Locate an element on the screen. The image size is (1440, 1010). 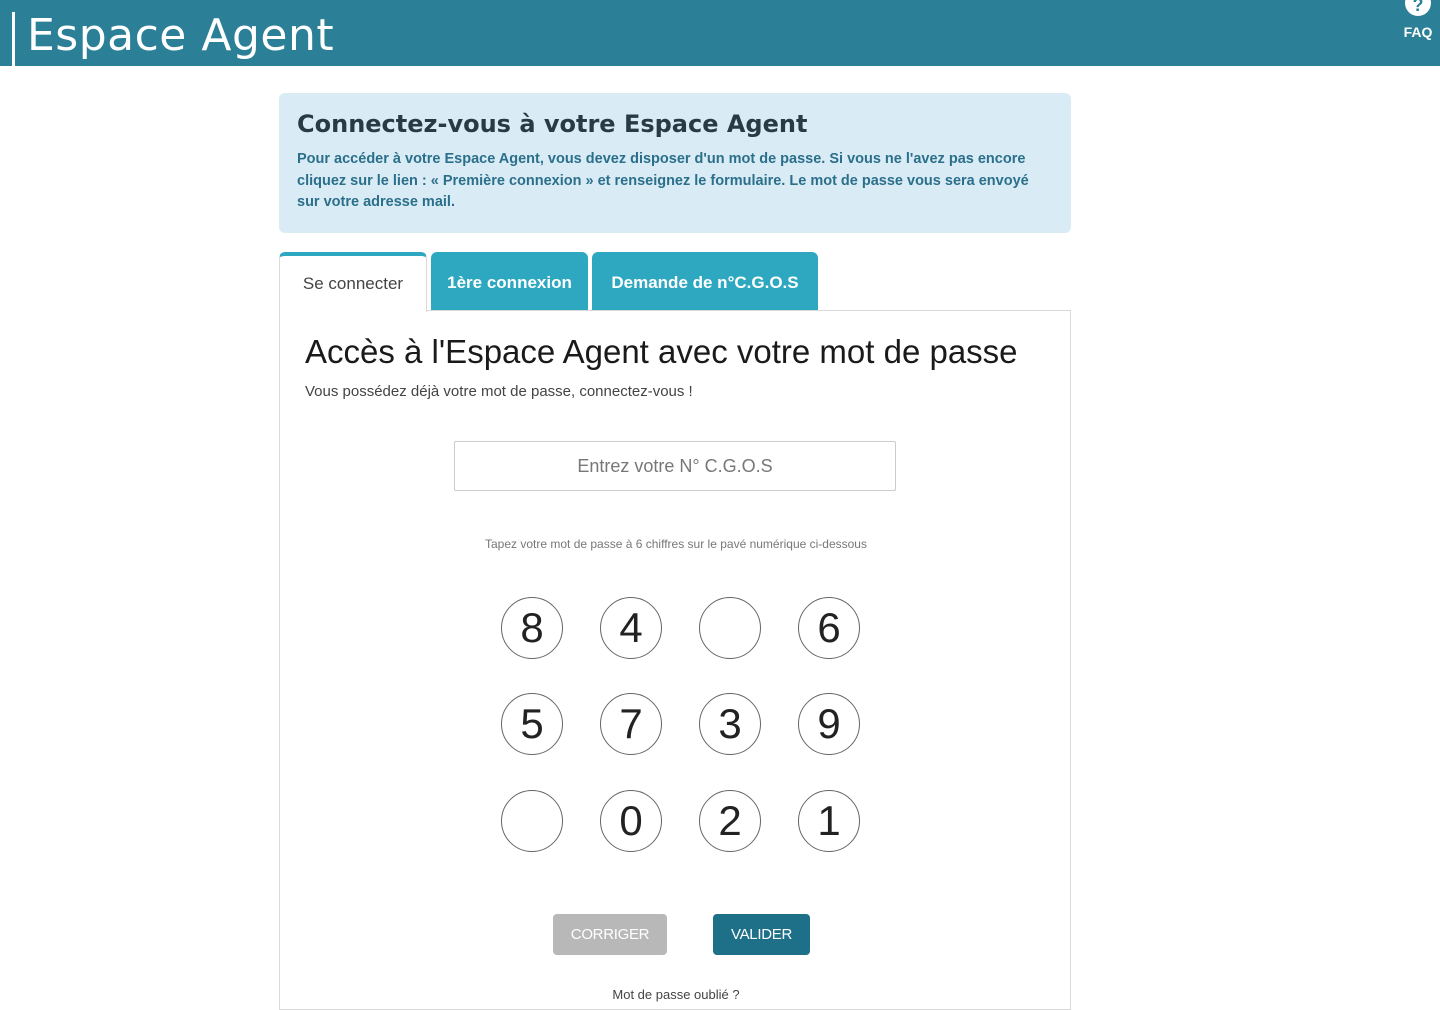
valider-button: VALIDER is located at coordinates (761, 934).